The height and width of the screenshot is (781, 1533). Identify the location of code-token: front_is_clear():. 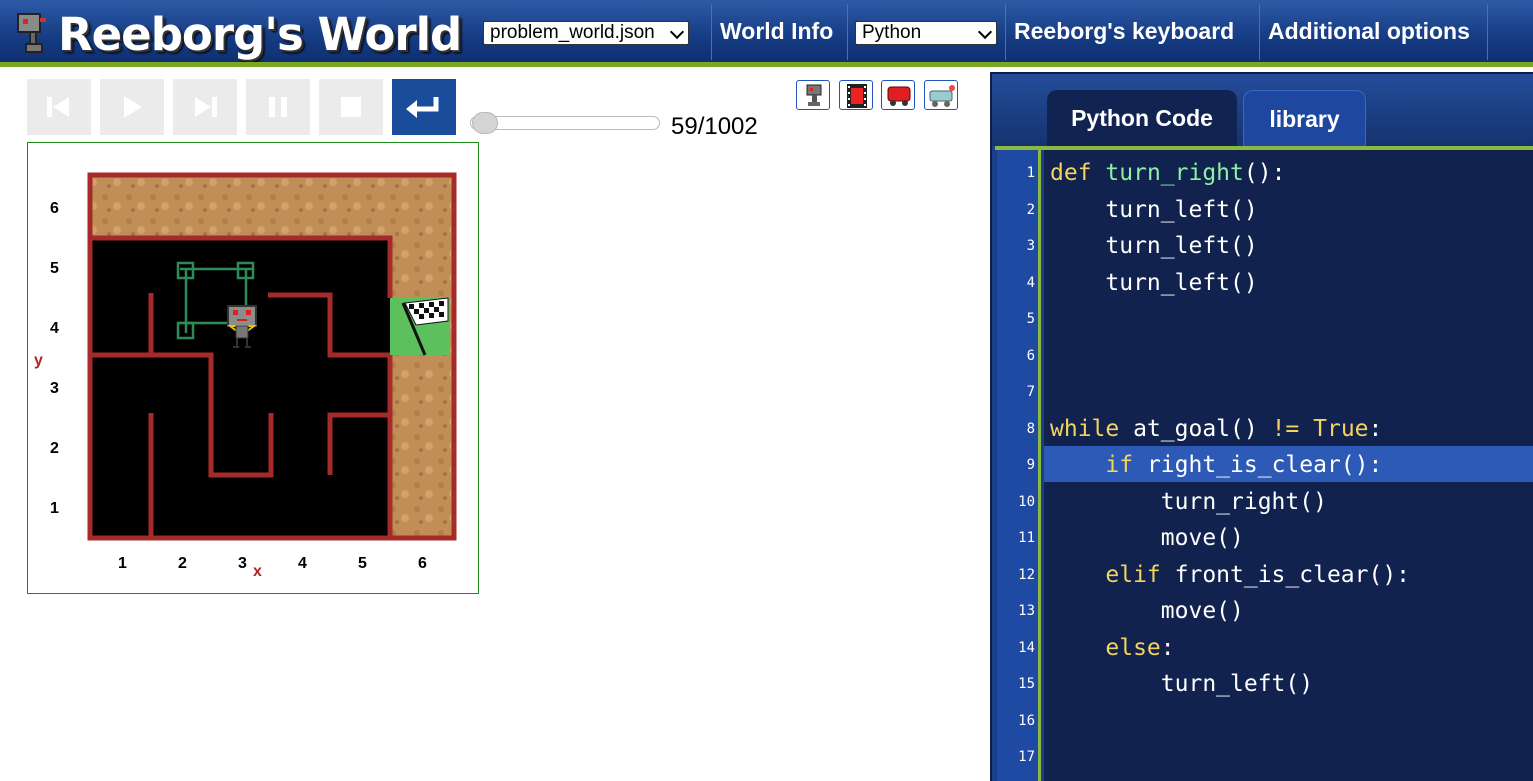
(1285, 574).